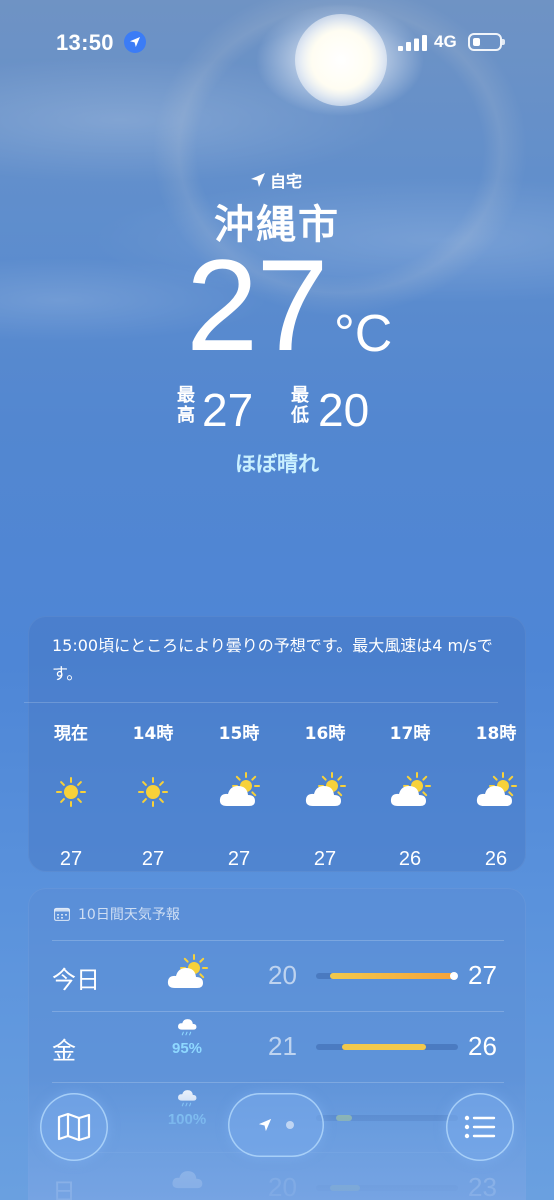 The image size is (554, 1200). I want to click on hour-label: 現在, so click(71, 734).